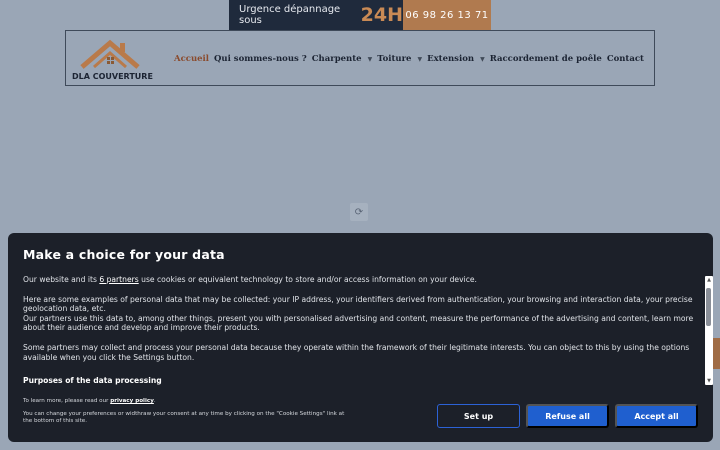 This screenshot has height=450, width=720. I want to click on partners-link: 6 partners, so click(118, 279).